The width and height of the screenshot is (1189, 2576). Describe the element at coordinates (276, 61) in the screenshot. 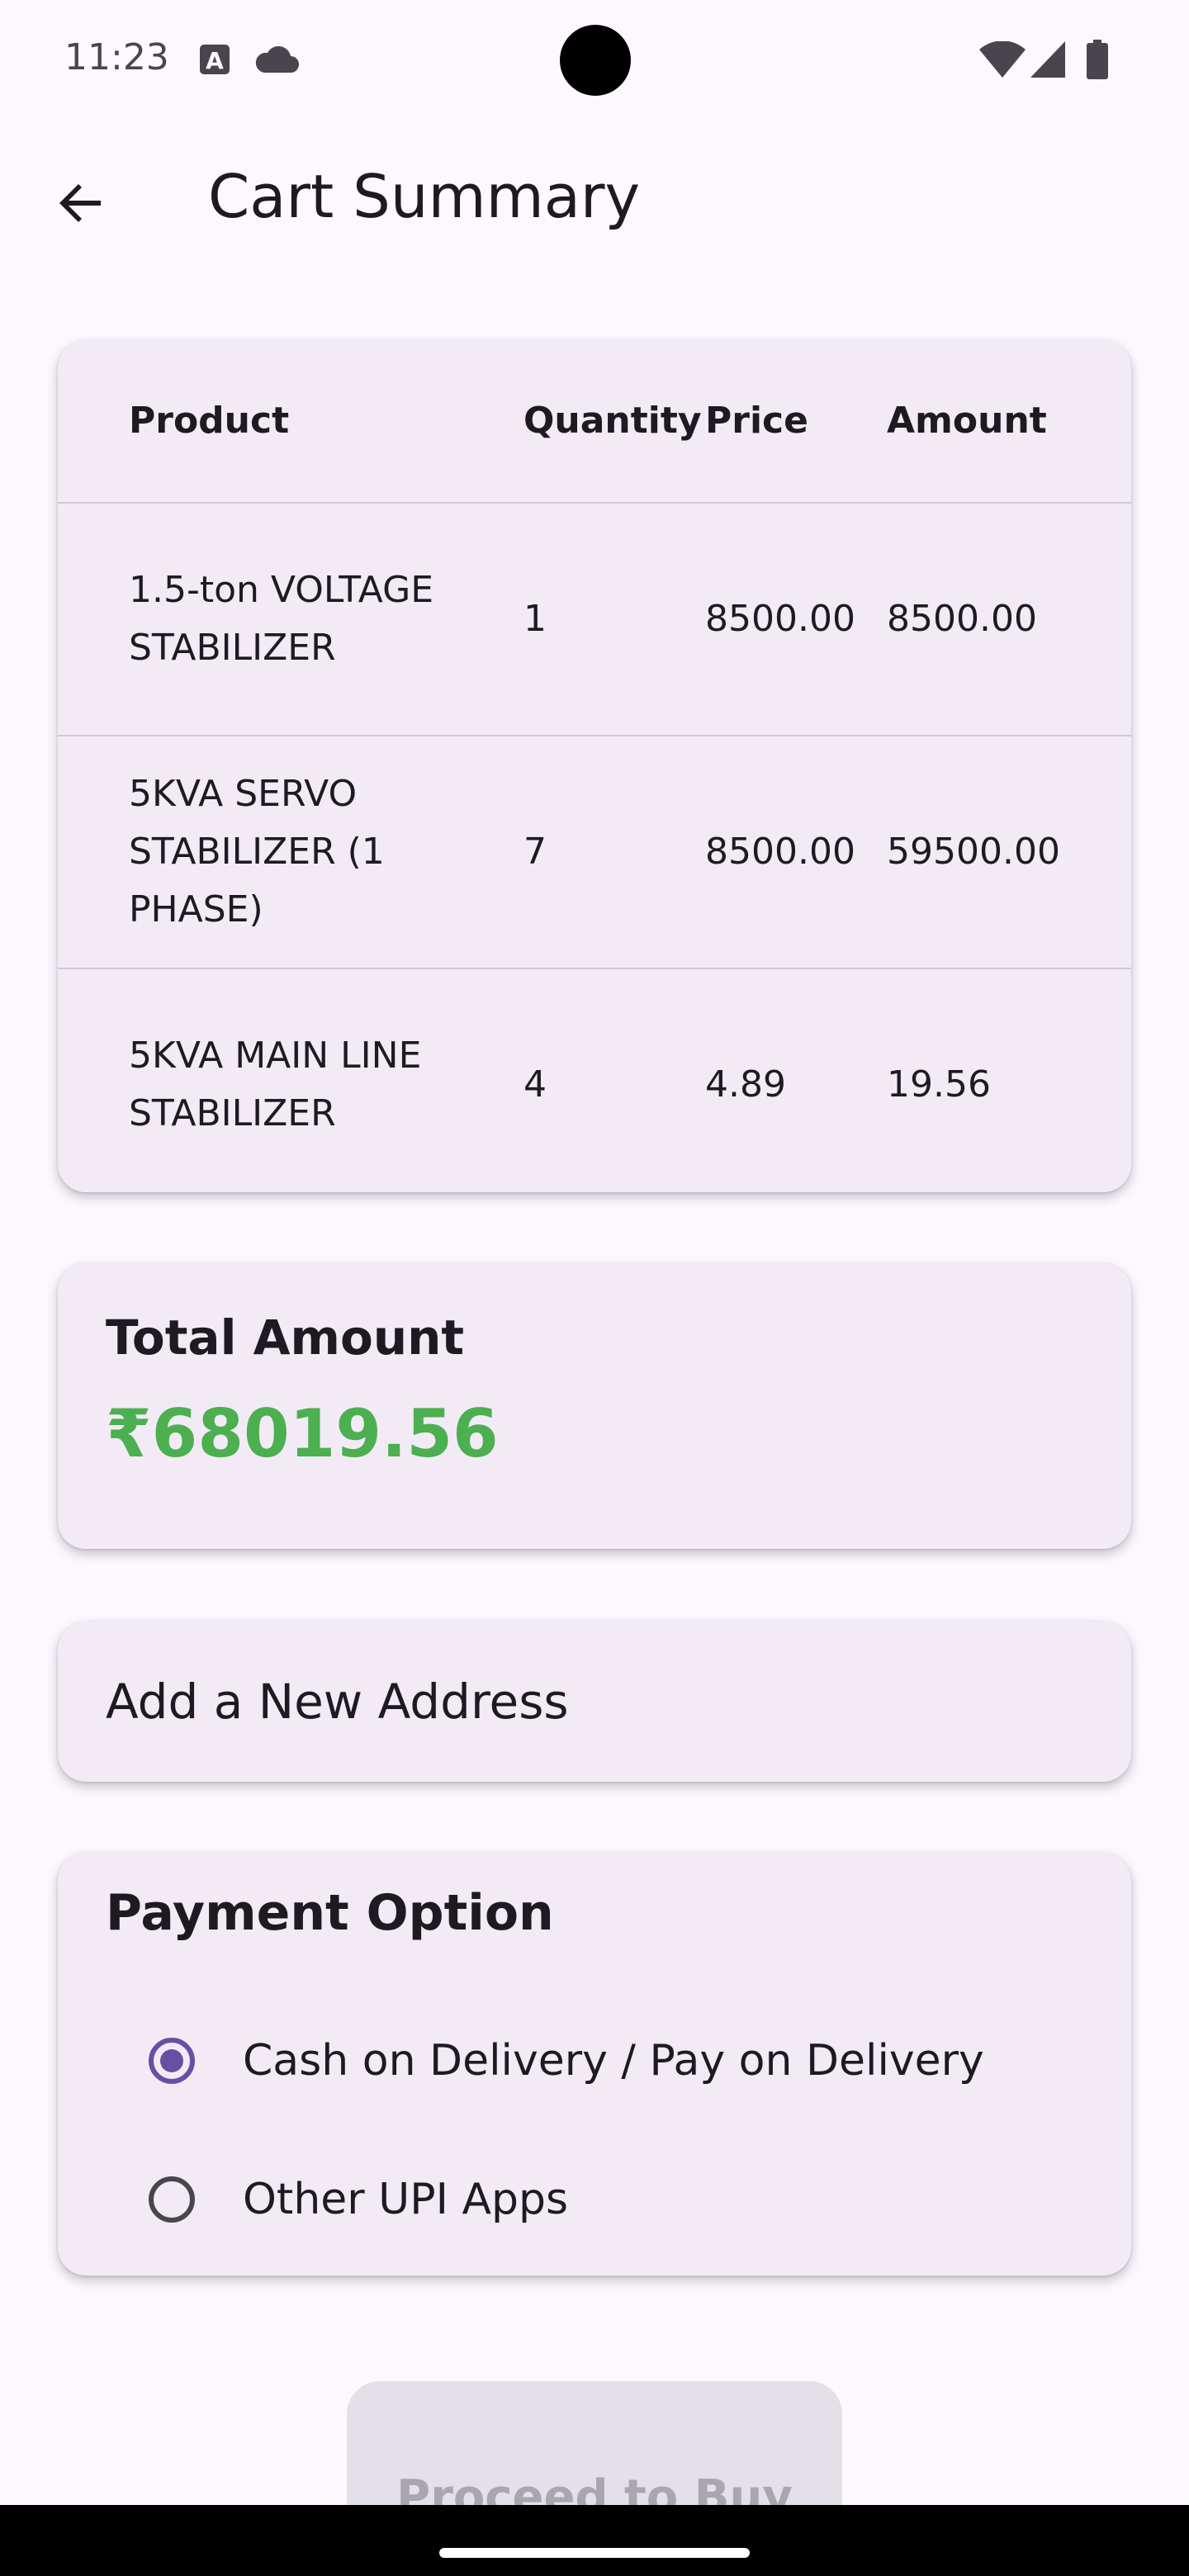

I see `cloud-icon` at that location.